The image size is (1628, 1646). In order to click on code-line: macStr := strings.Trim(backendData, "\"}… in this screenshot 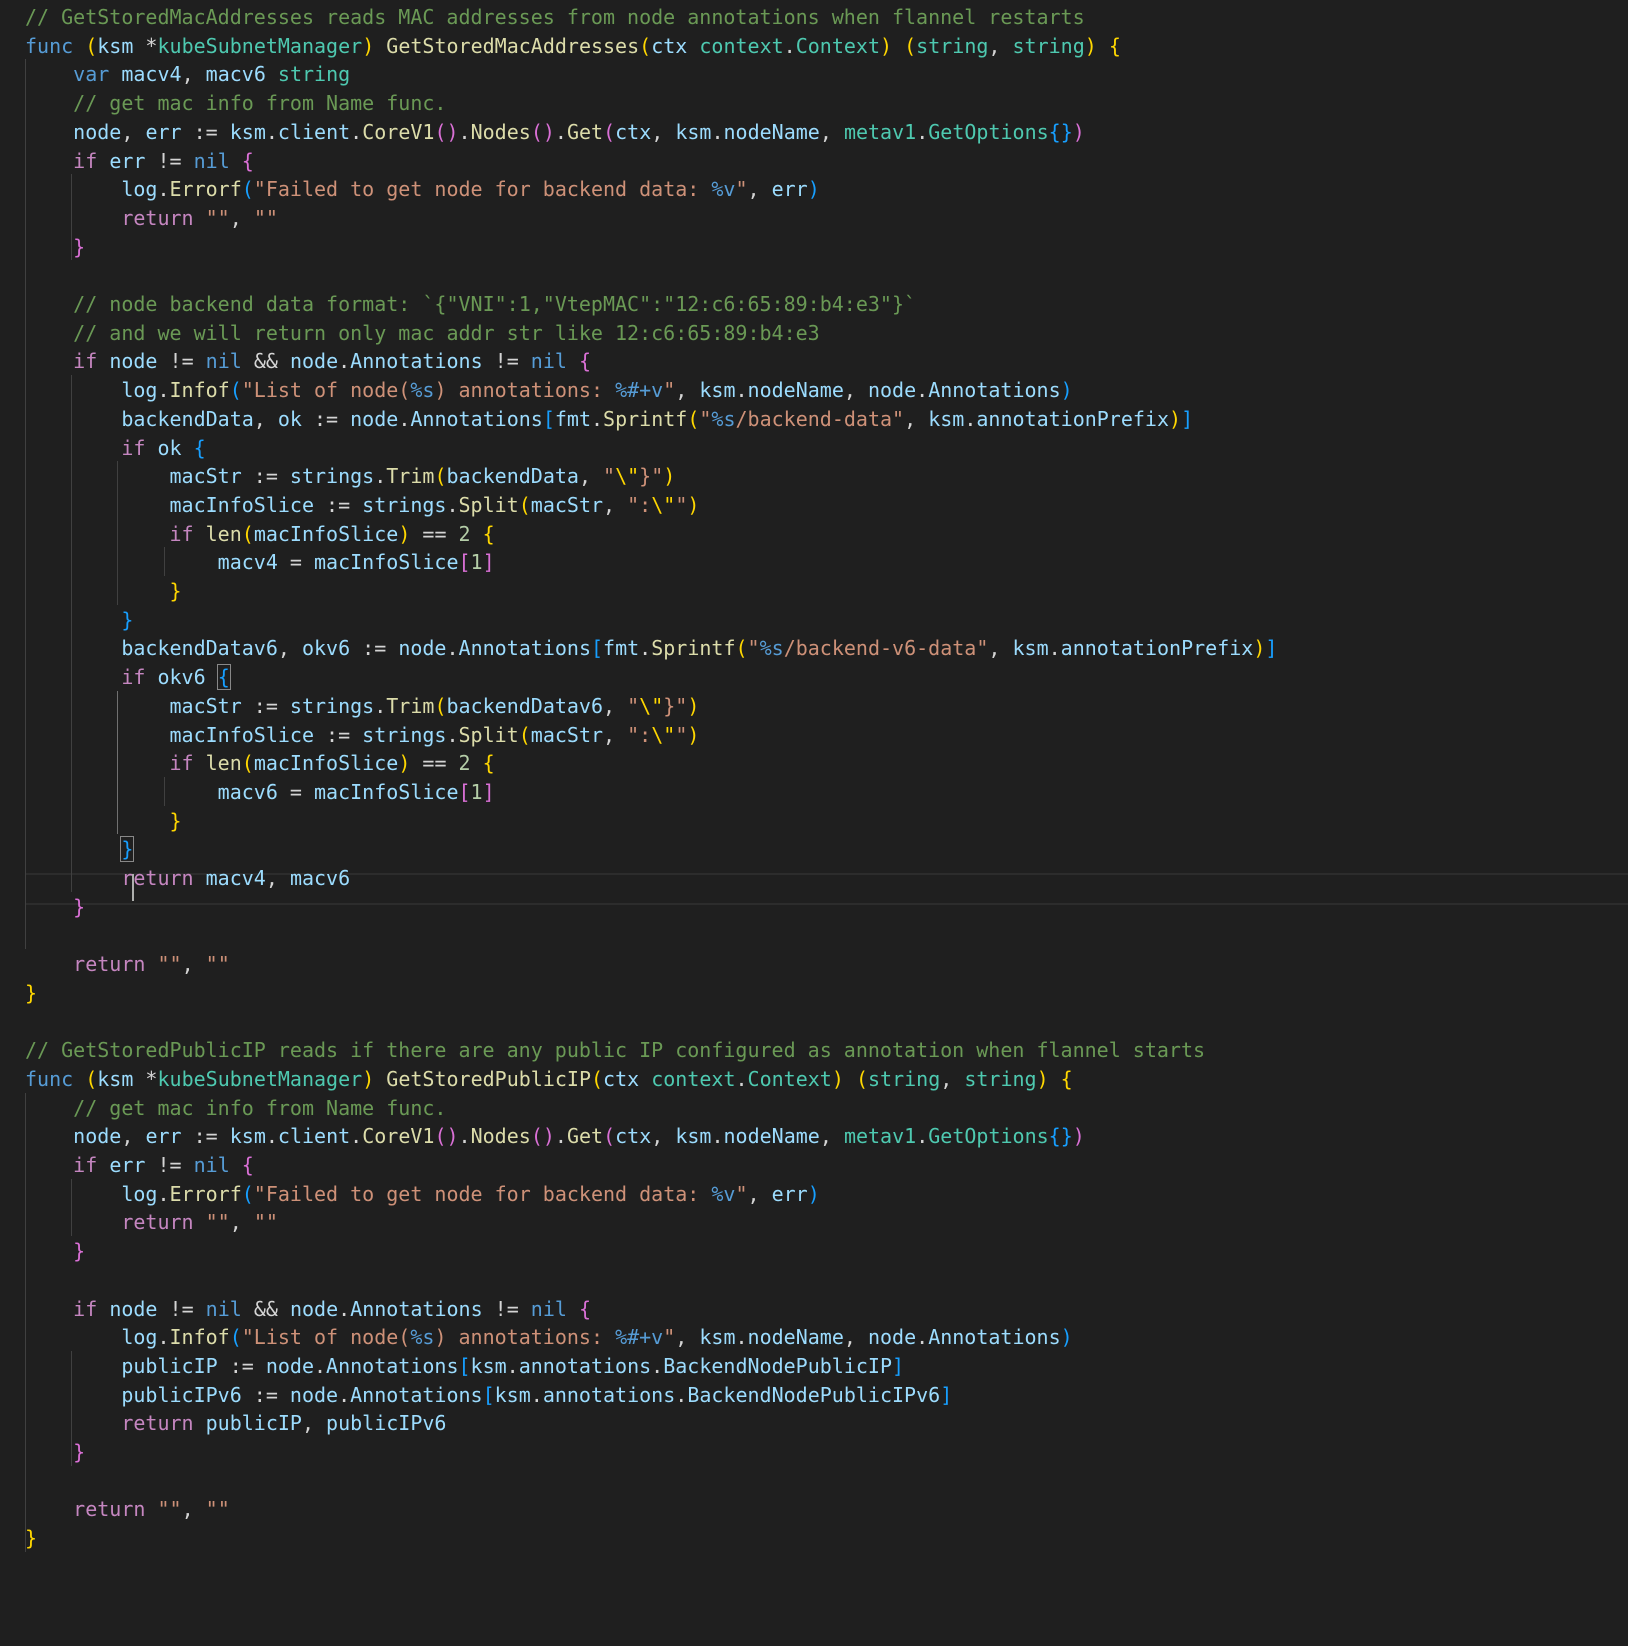, I will do `click(350, 476)`.